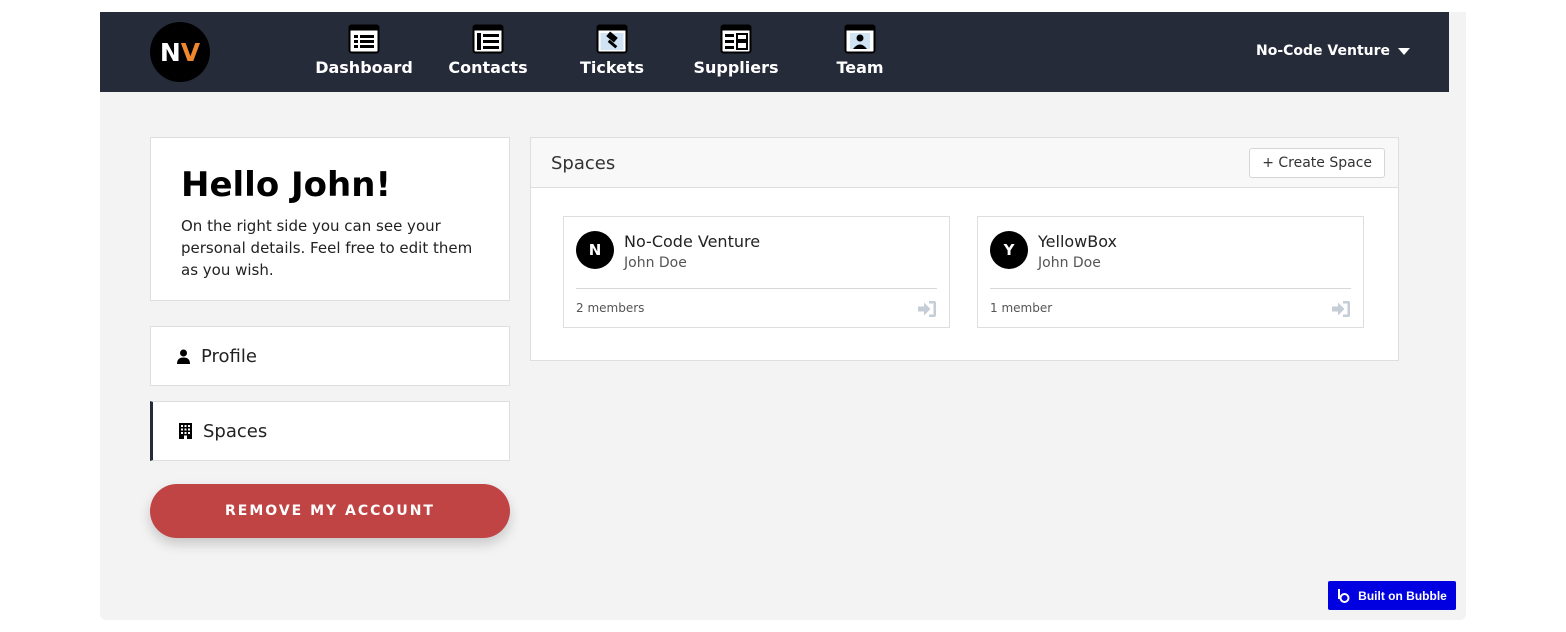 The height and width of the screenshot is (632, 1566). I want to click on space-avatar: Y, so click(1009, 250).